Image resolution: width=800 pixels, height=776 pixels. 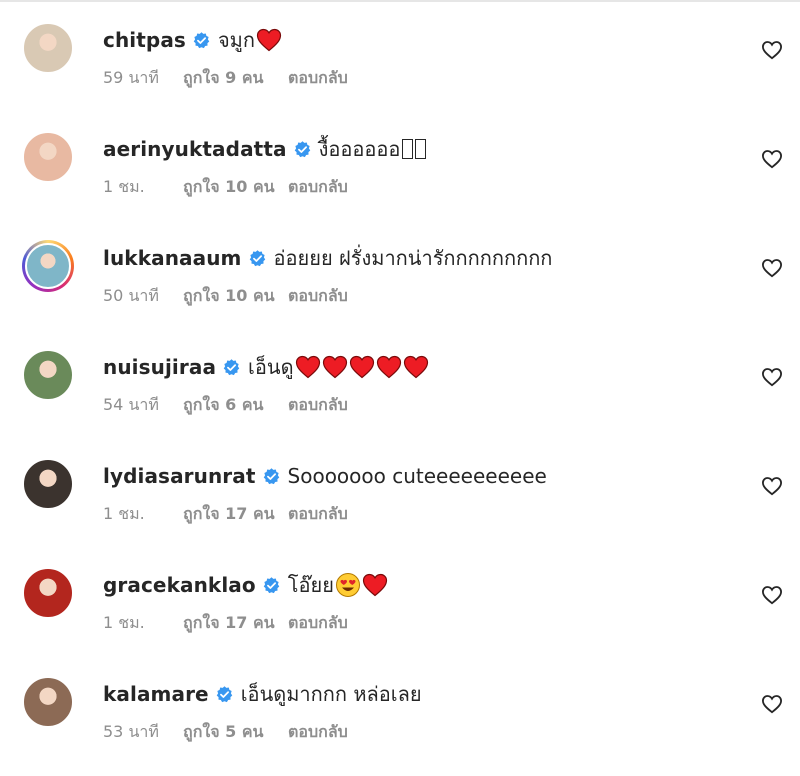 I want to click on comment-text: อ่อยยย ฝรั่งมากน่ารักกกกกกกกก, so click(x=413, y=258).